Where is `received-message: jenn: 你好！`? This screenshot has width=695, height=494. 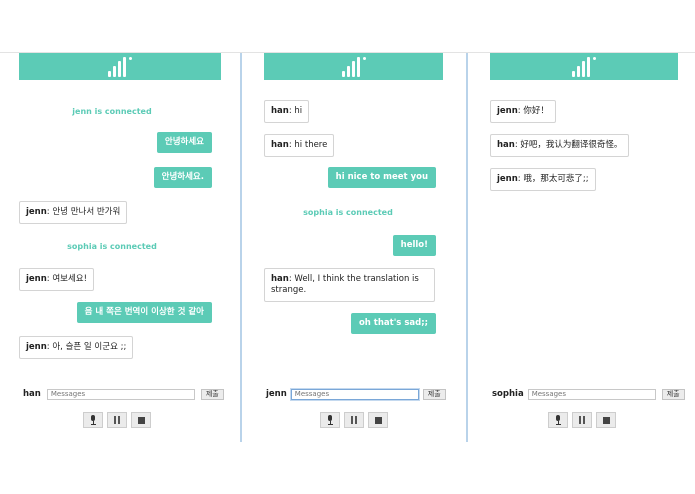
received-message: jenn: 你好！ is located at coordinates (523, 111).